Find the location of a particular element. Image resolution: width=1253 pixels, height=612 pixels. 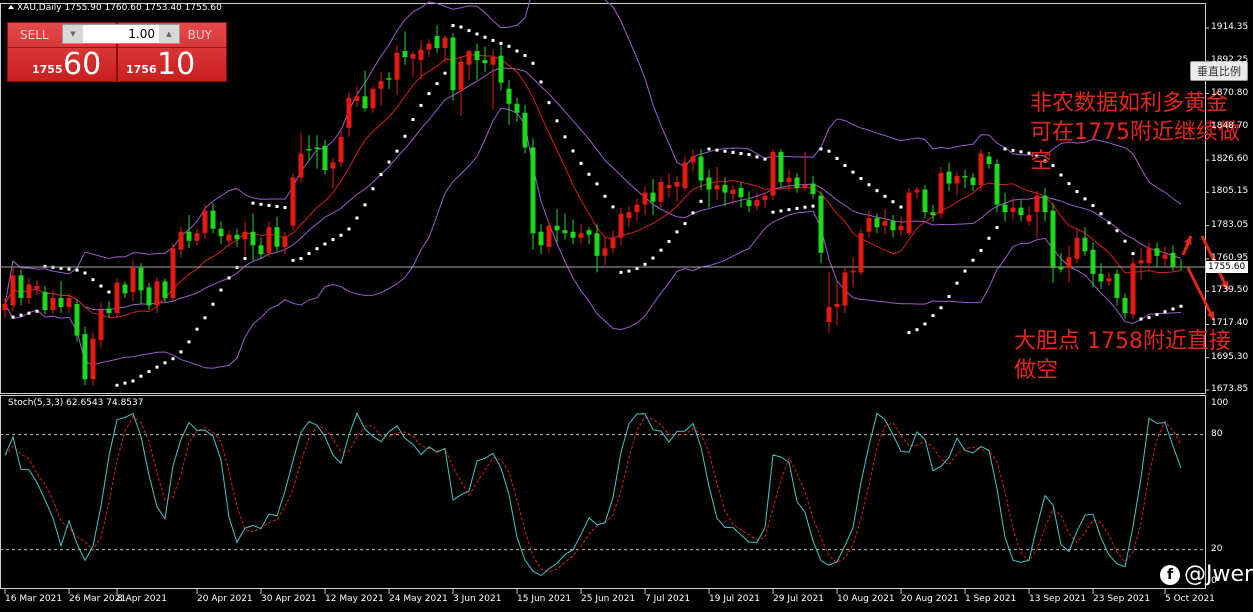

y-tick-label: 1717.40 is located at coordinates (1230, 323).